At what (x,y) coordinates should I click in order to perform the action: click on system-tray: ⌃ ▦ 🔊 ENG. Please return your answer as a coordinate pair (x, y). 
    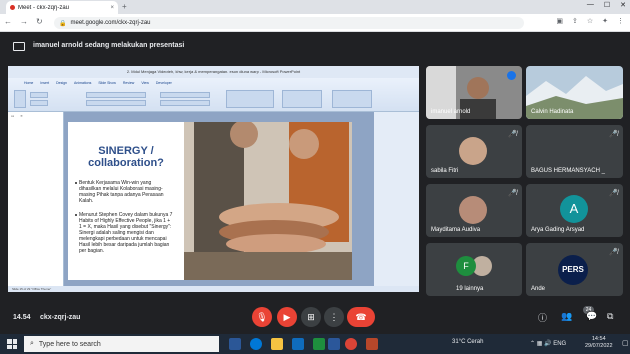
    Looking at the image, I should click on (548, 343).